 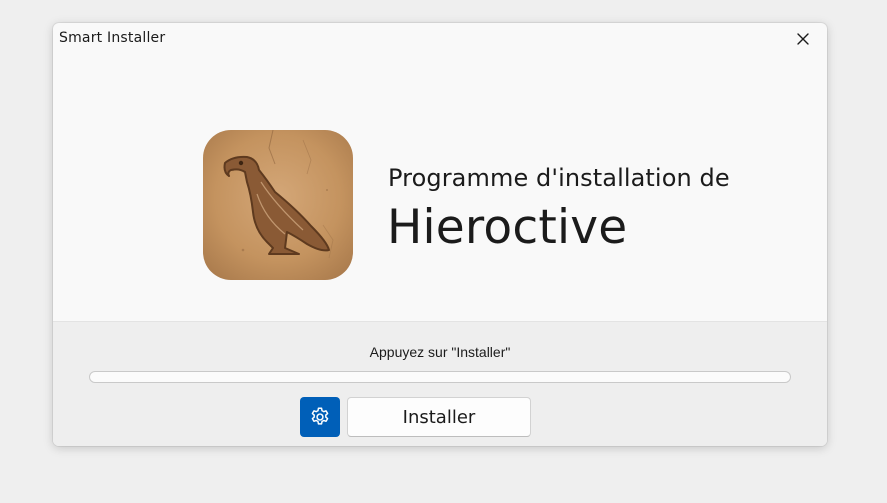 I want to click on app-name: Hieroctive, so click(x=507, y=227).